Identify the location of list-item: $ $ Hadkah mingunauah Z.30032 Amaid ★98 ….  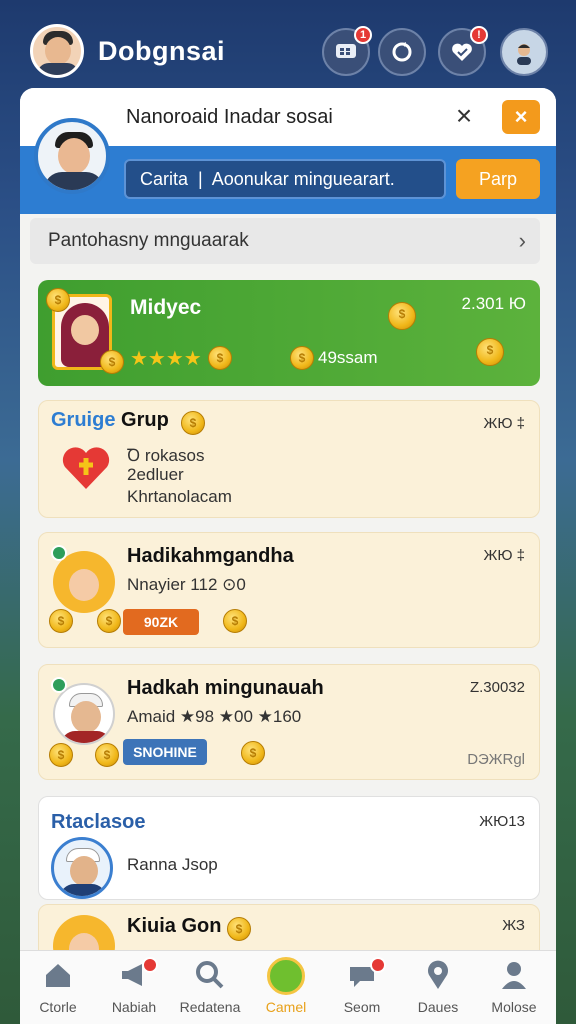
(289, 722).